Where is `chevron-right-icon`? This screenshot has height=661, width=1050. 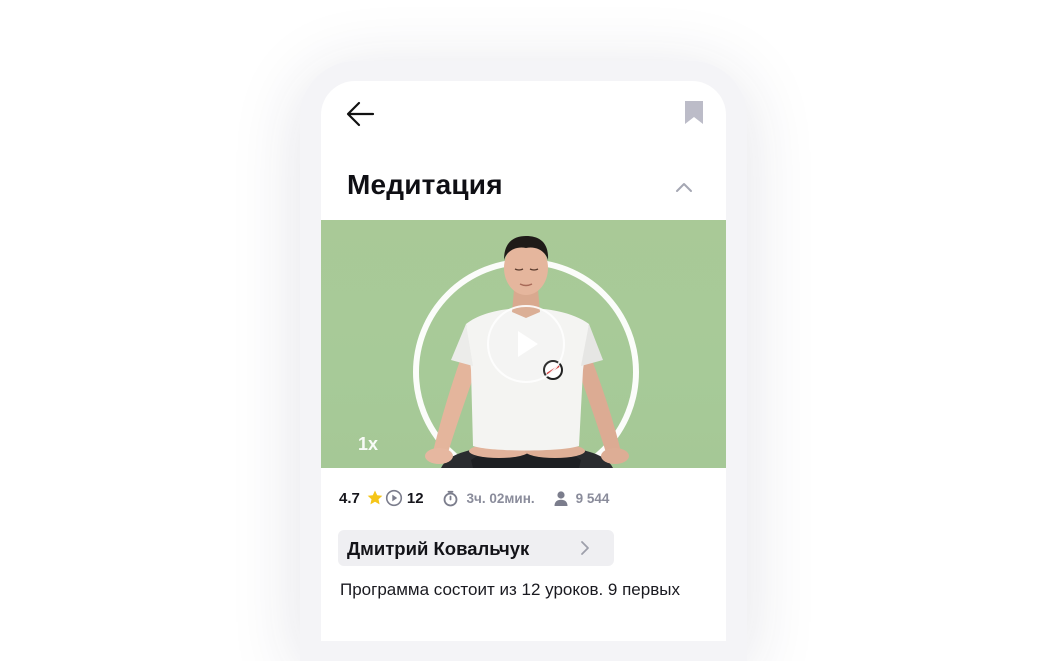
chevron-right-icon is located at coordinates (585, 548).